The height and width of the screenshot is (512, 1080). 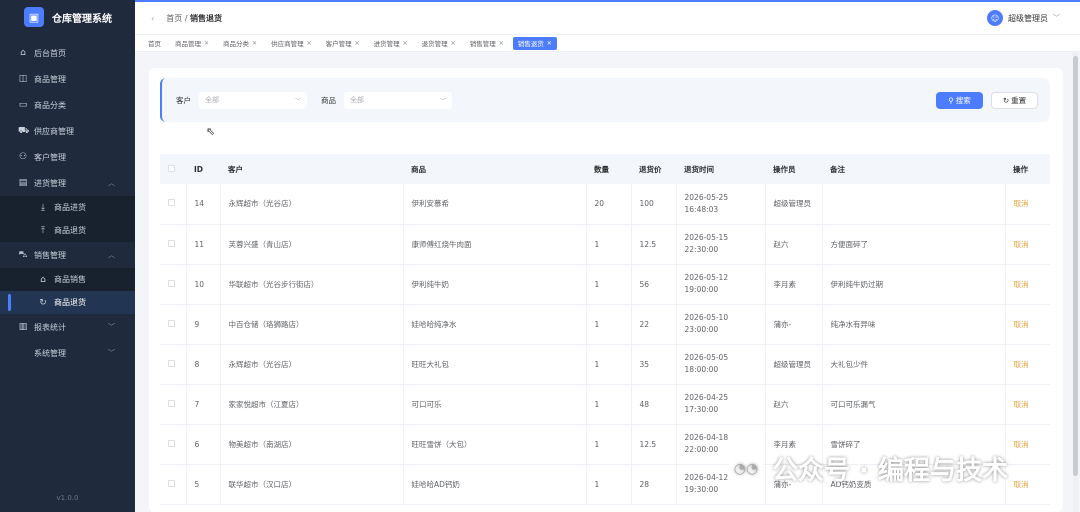 What do you see at coordinates (203, 204) in the screenshot?
I see `cell-id: 14` at bounding box center [203, 204].